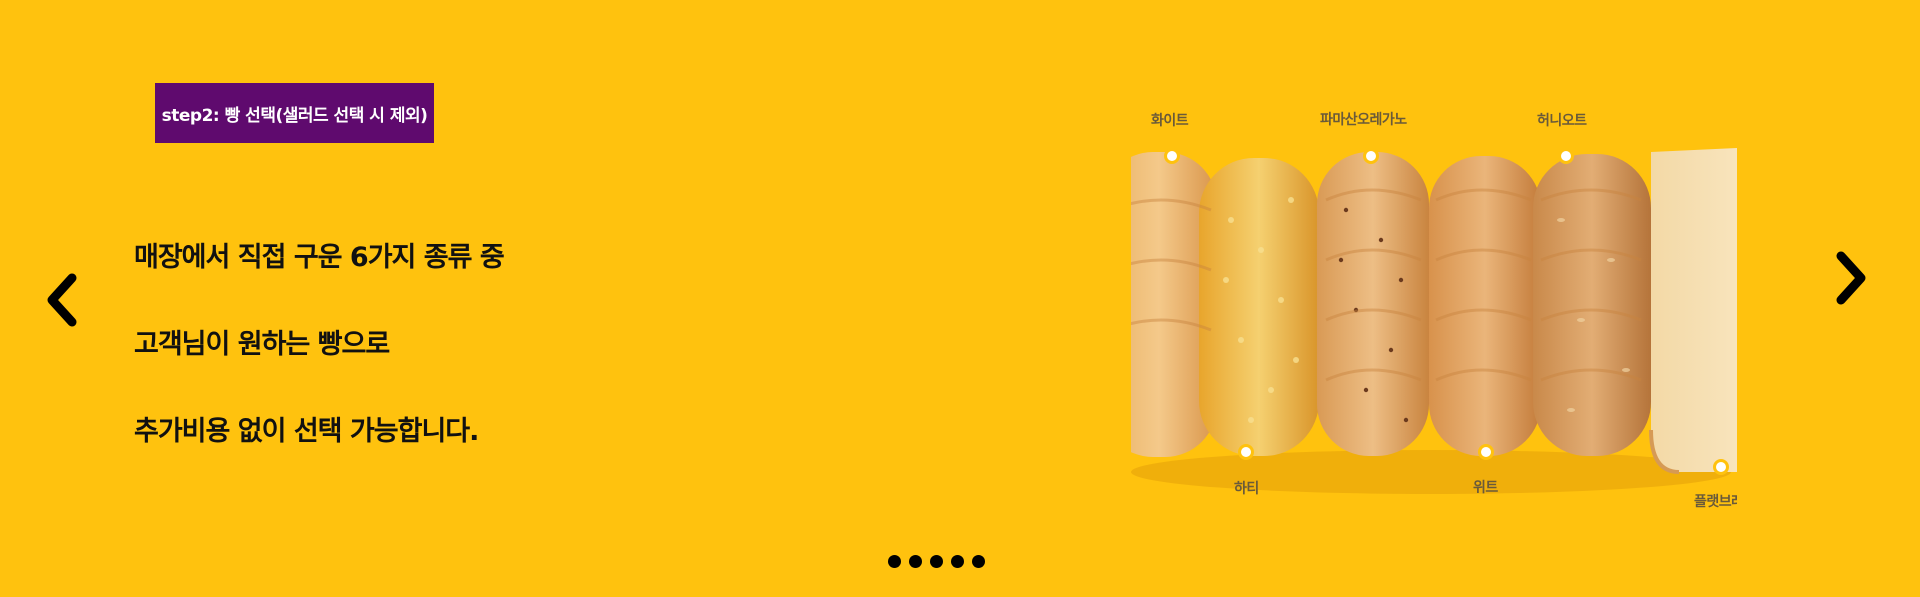 The height and width of the screenshot is (597, 1920). Describe the element at coordinates (1715, 502) in the screenshot. I see `bread-label-flatbread: 플랫브레` at that location.